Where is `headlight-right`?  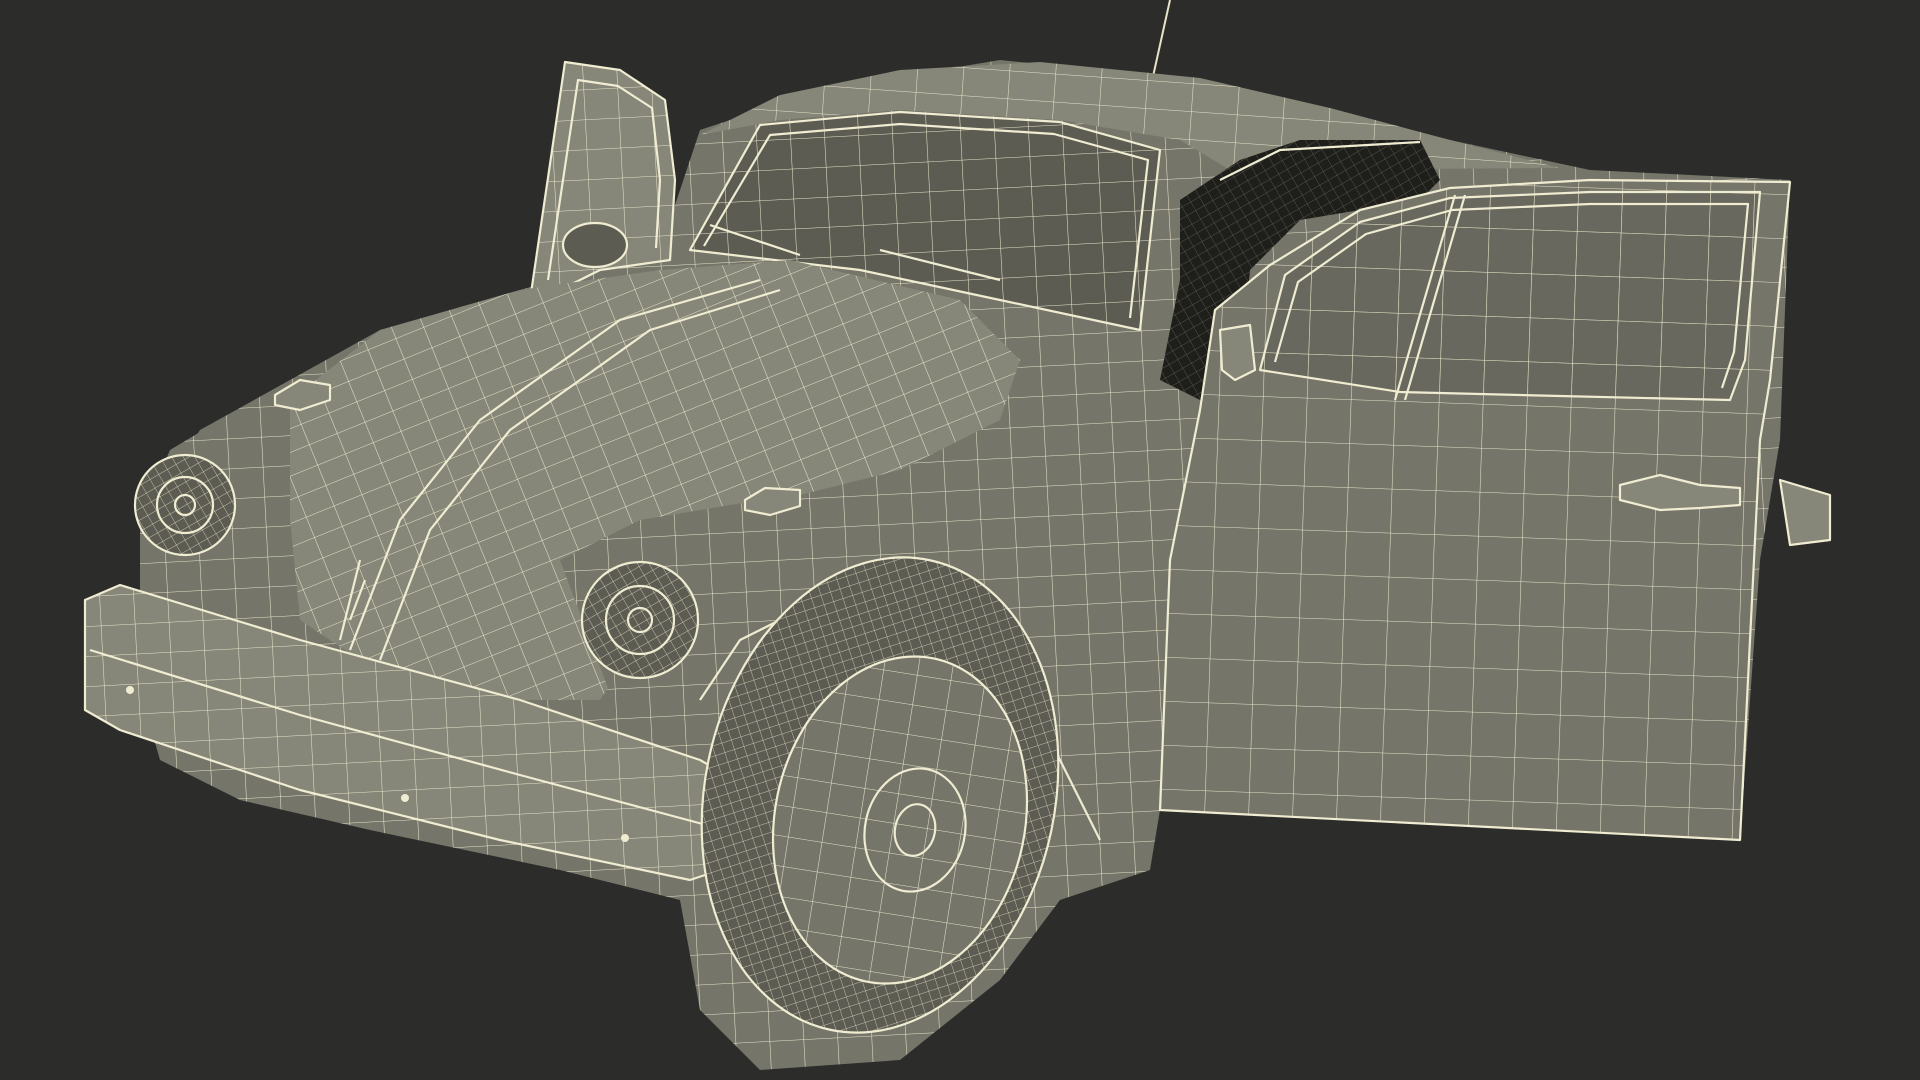 headlight-right is located at coordinates (640, 620).